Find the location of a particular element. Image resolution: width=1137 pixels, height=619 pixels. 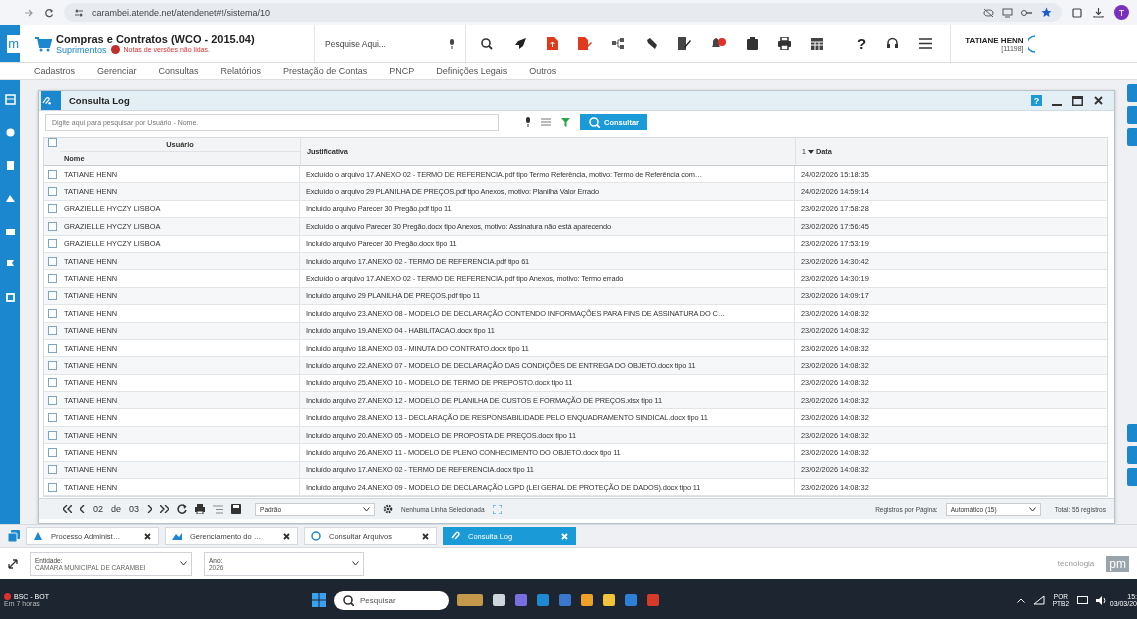

caret-up-icon is located at coordinates (1020, 600).